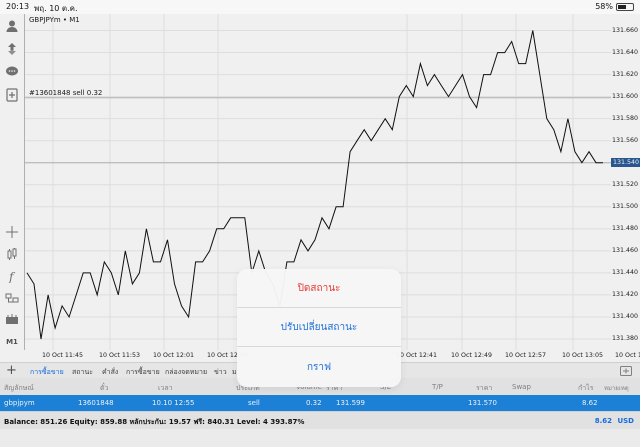 Image resolution: width=640 pixels, height=447 pixels. I want to click on symbol-label: GBPJPYm • M1, so click(54, 20).